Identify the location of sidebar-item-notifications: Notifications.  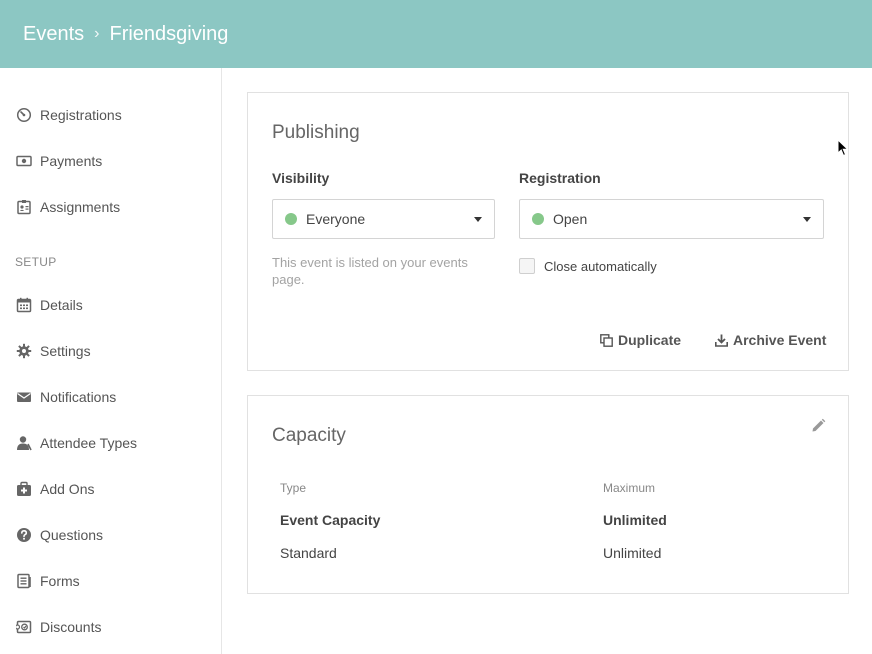
(66, 397).